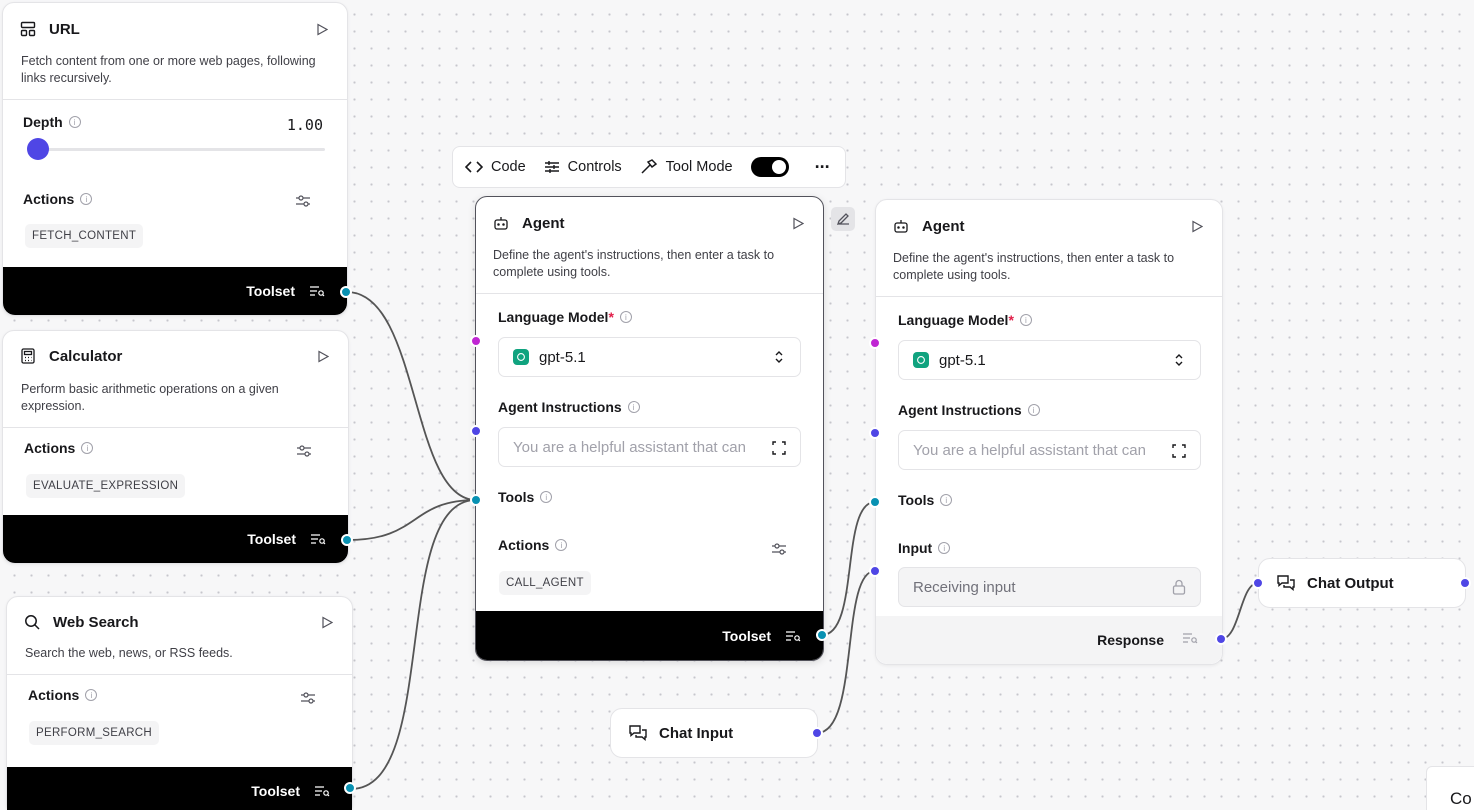 The width and height of the screenshot is (1474, 810). Describe the element at coordinates (176, 149) in the screenshot. I see `depth-slider-track` at that location.